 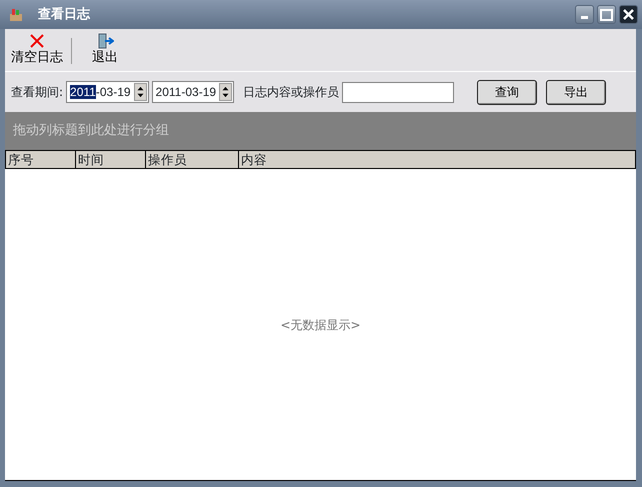 What do you see at coordinates (105, 41) in the screenshot?
I see `door-icon` at bounding box center [105, 41].